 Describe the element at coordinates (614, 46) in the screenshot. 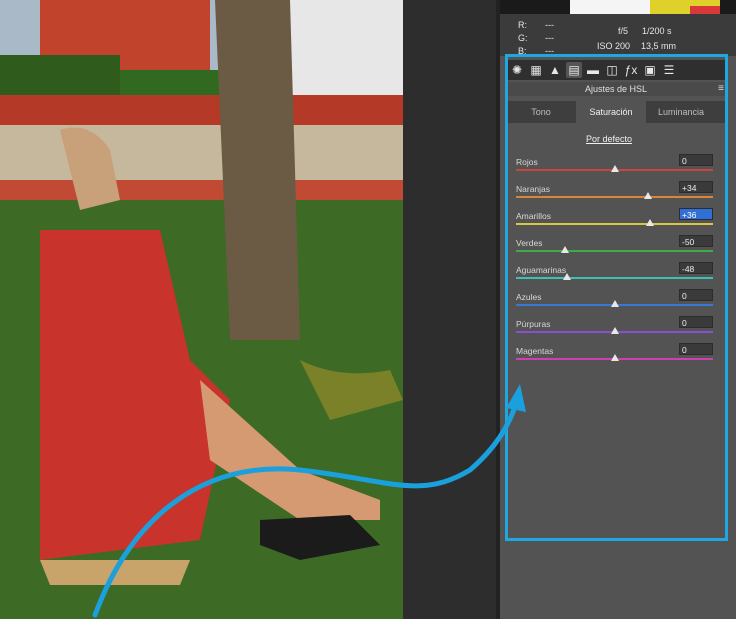

I see `iso-value: ISO 200` at that location.